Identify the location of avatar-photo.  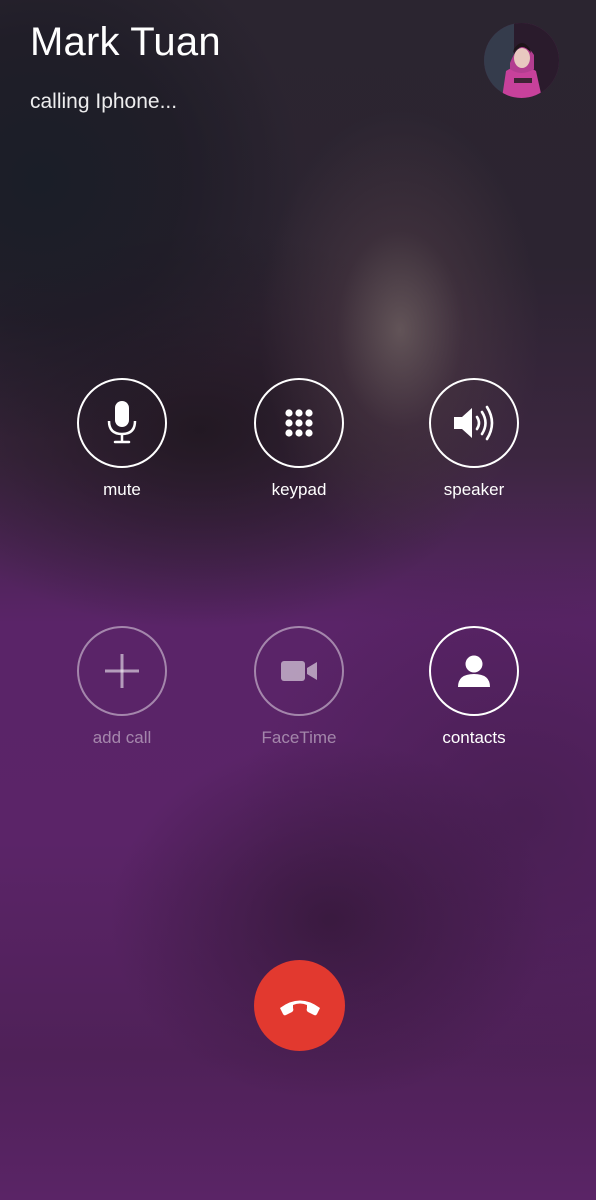
(521, 60).